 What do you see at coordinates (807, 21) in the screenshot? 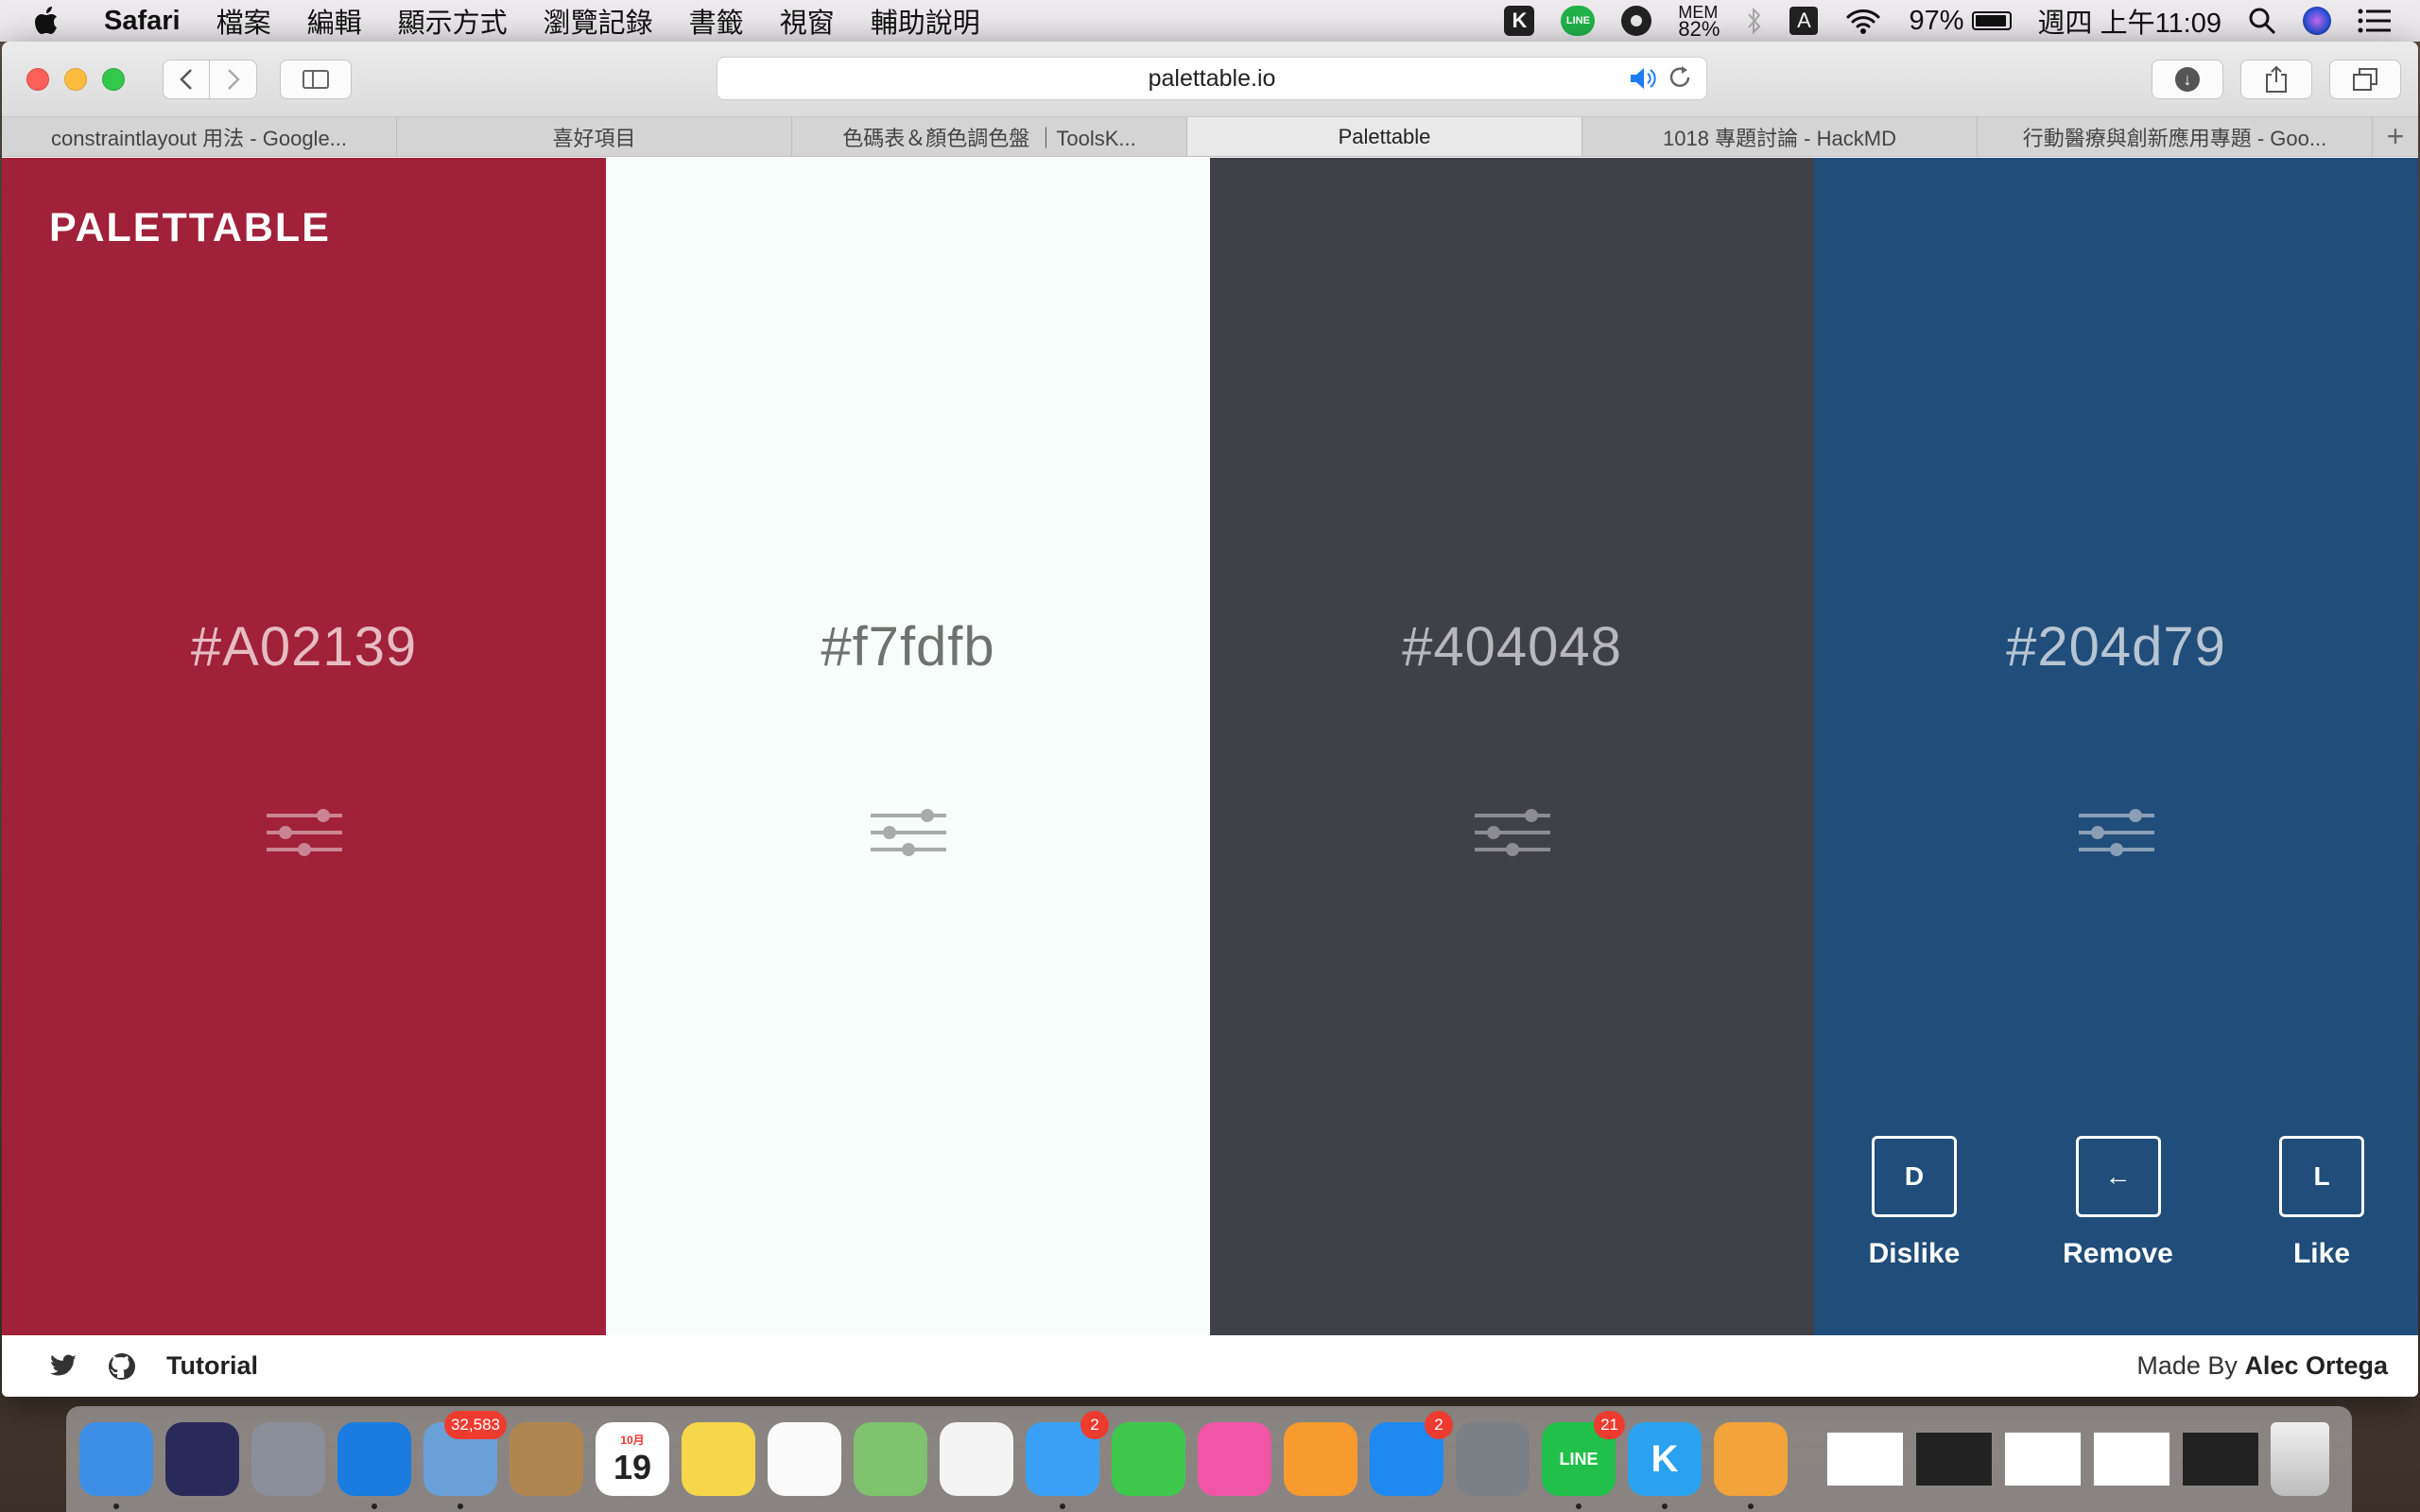
I see `menu-window: 視窗` at bounding box center [807, 21].